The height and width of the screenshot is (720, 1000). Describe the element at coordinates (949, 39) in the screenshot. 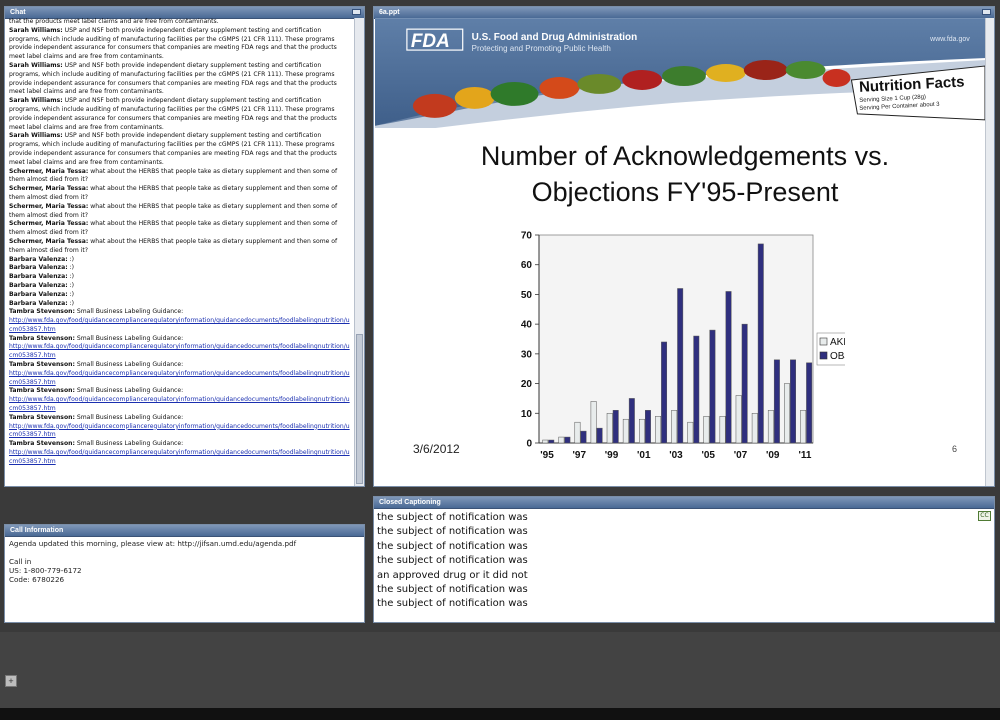

I see `agency-website: www.fda.gov` at that location.